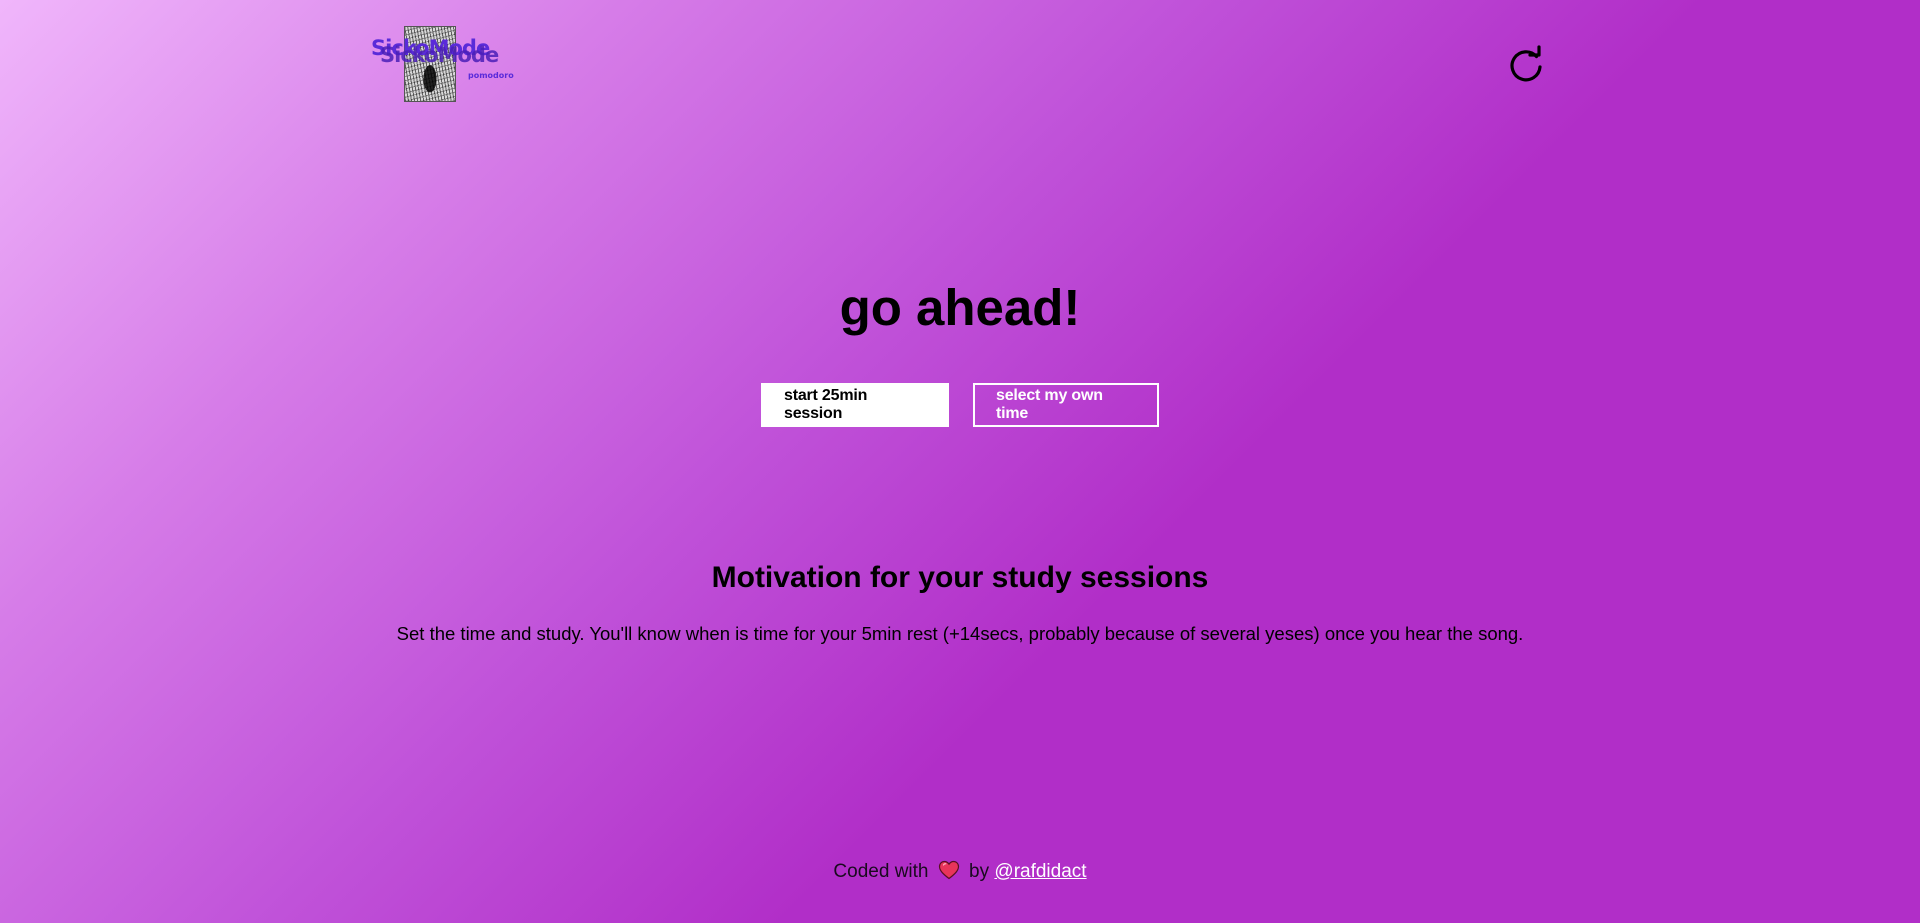 The width and height of the screenshot is (1920, 923). I want to click on footer-by: by, so click(979, 871).